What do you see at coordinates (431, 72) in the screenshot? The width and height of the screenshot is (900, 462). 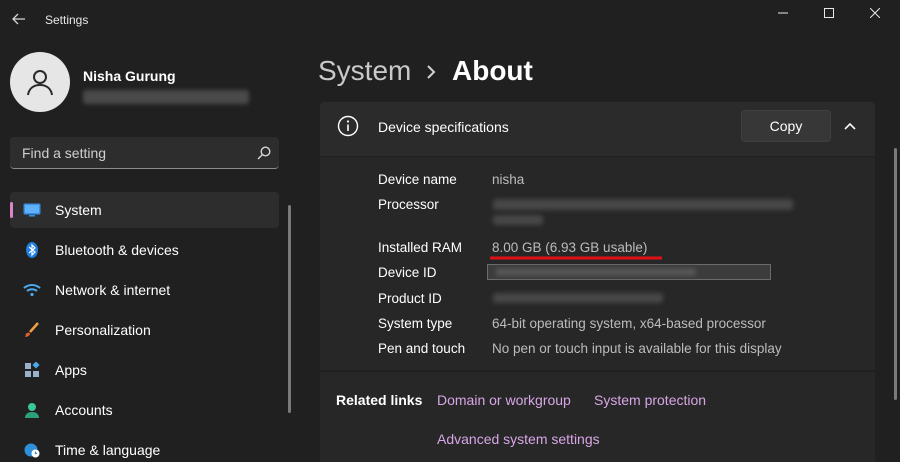 I see `chevron-right-icon` at bounding box center [431, 72].